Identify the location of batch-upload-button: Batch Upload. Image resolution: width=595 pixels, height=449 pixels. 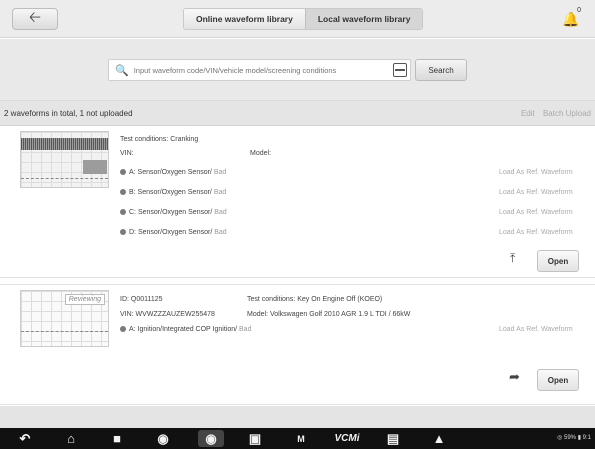
(567, 113).